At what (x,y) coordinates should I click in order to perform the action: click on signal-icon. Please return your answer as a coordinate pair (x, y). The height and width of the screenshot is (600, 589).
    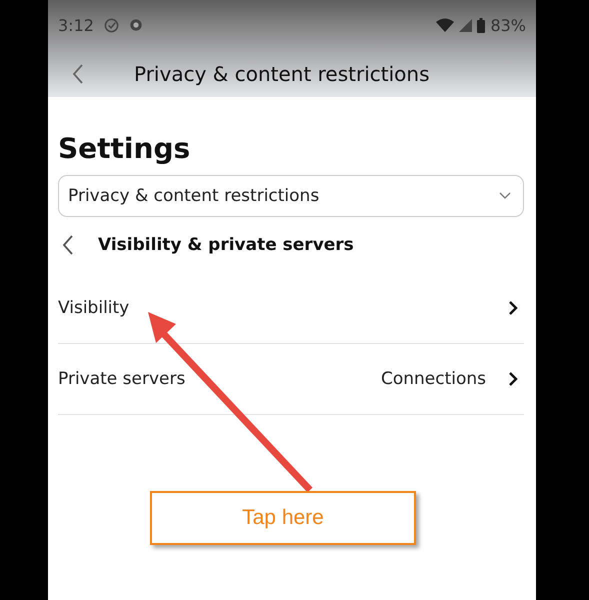
    Looking at the image, I should click on (465, 25).